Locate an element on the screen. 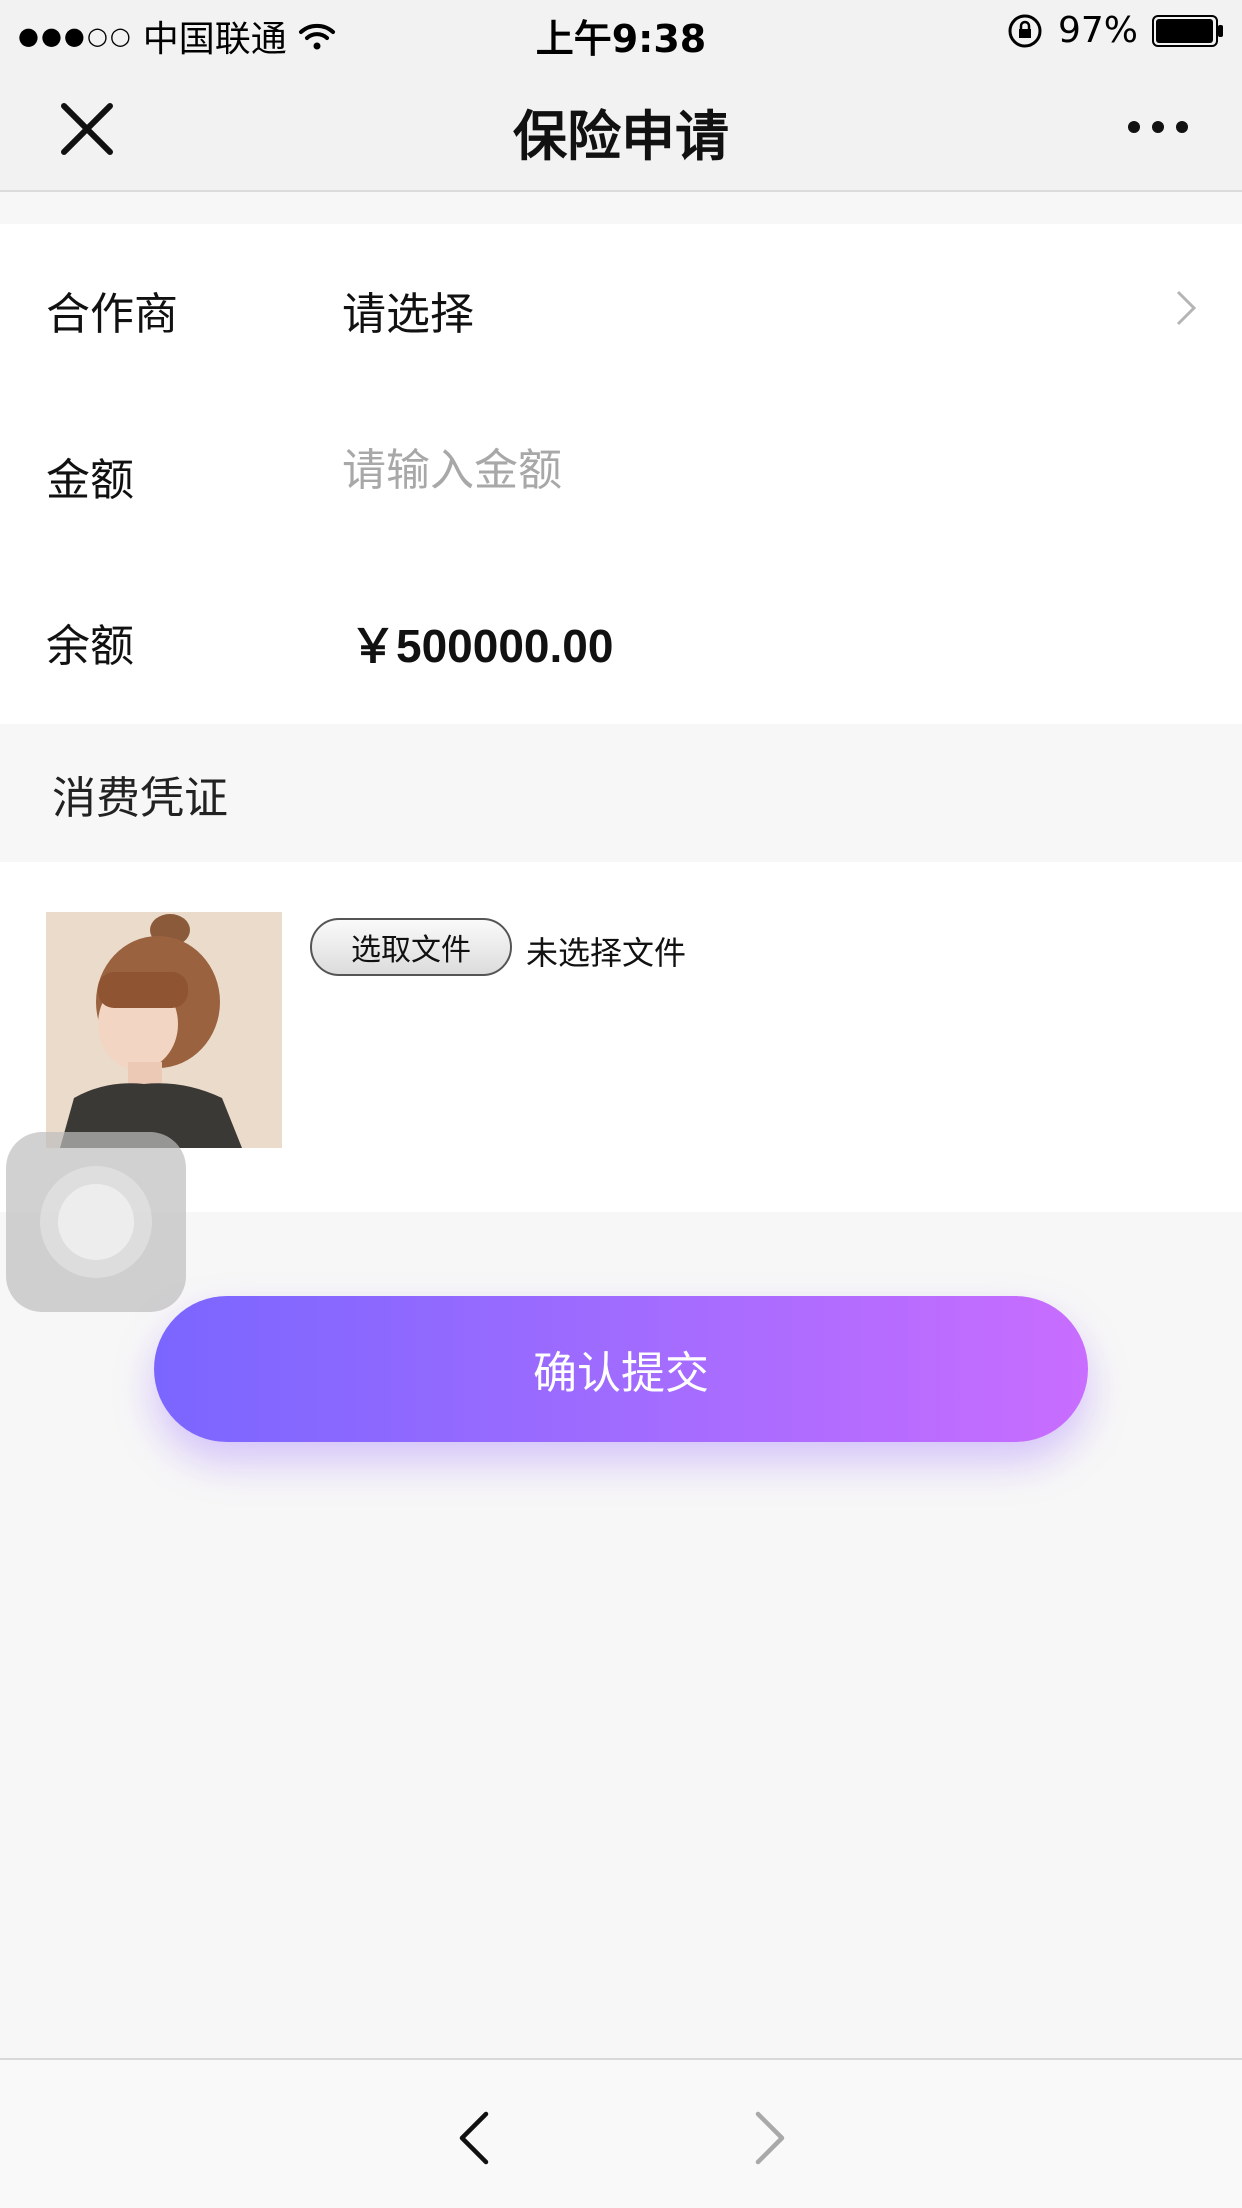 The height and width of the screenshot is (2208, 1242). battery-percent: 97% is located at coordinates (1097, 30).